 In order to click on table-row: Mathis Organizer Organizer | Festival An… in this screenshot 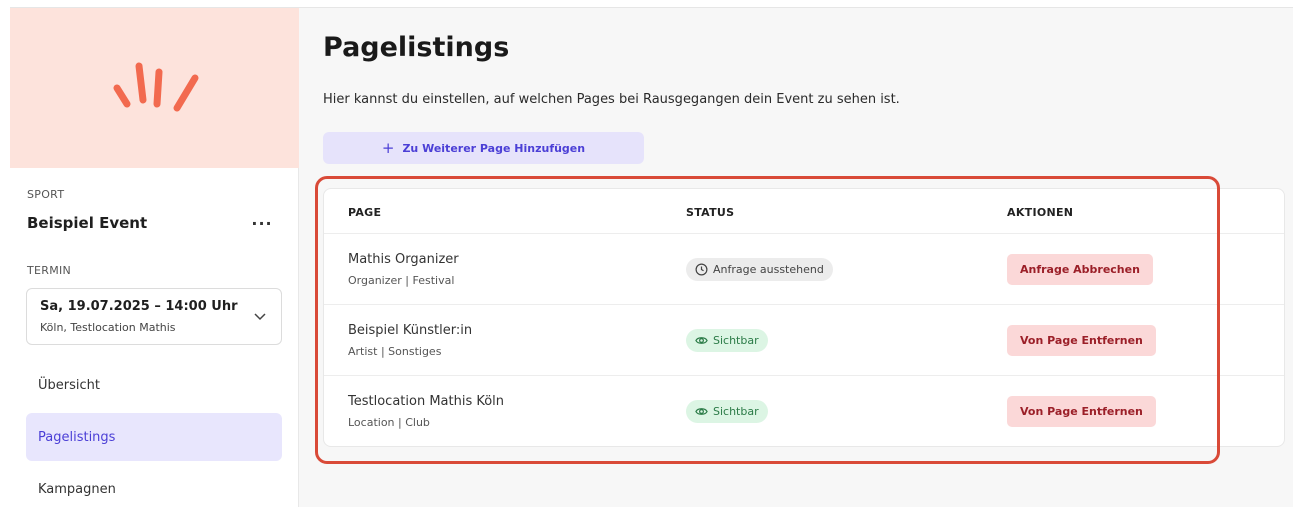, I will do `click(804, 268)`.